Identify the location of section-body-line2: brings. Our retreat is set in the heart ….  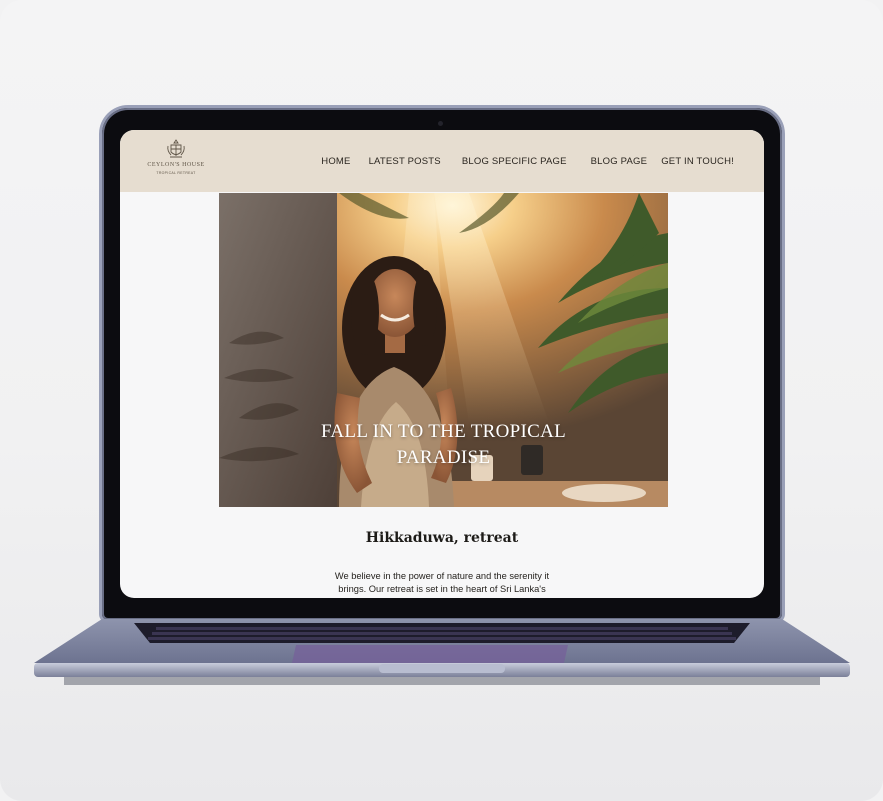
(442, 588).